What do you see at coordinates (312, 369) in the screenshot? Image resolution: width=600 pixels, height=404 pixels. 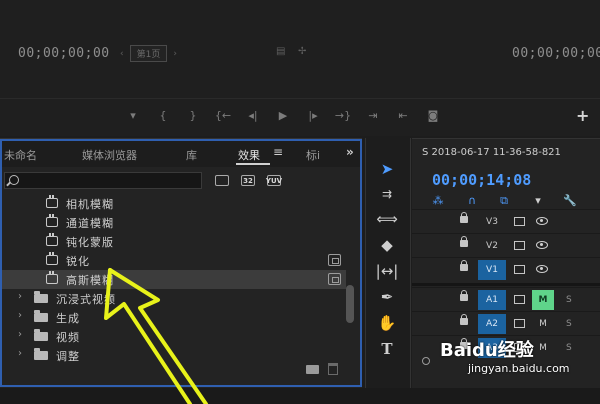 I see `new-bin-icon` at bounding box center [312, 369].